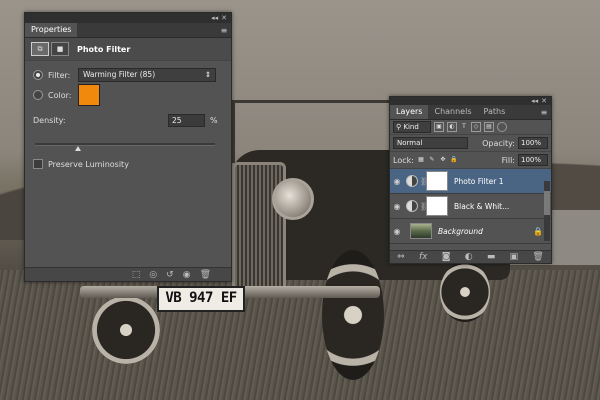  Describe the element at coordinates (421, 160) in the screenshot. I see `lock-transparent-icon: ▦` at that location.